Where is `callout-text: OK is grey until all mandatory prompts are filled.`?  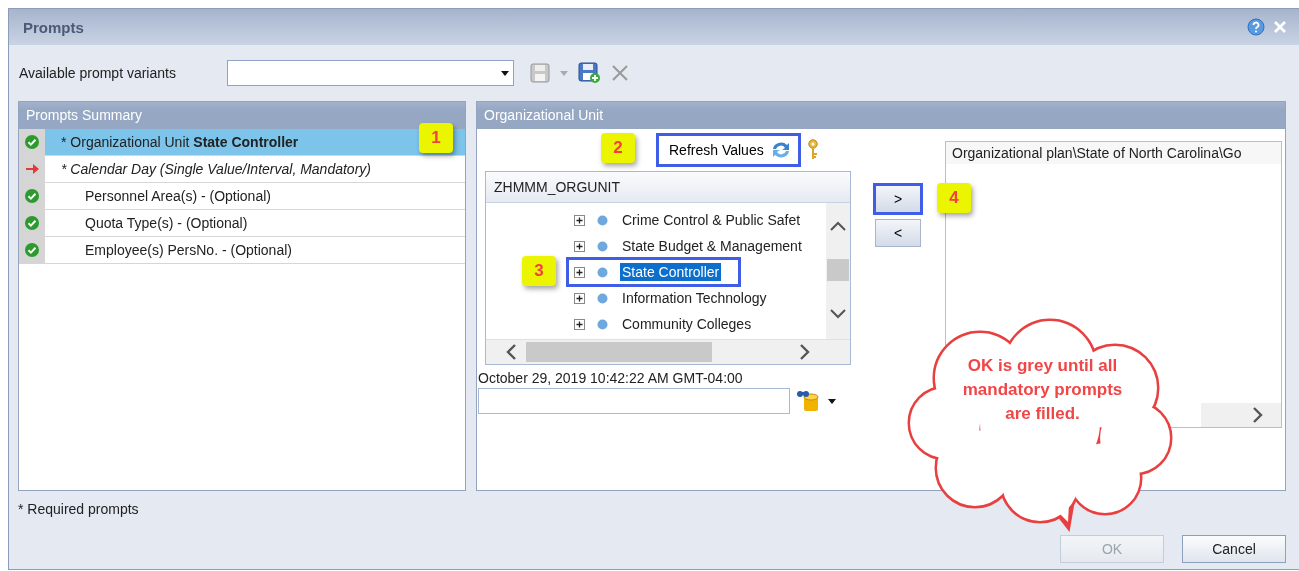 callout-text: OK is grey until all mandatory prompts are filled. is located at coordinates (1042, 390).